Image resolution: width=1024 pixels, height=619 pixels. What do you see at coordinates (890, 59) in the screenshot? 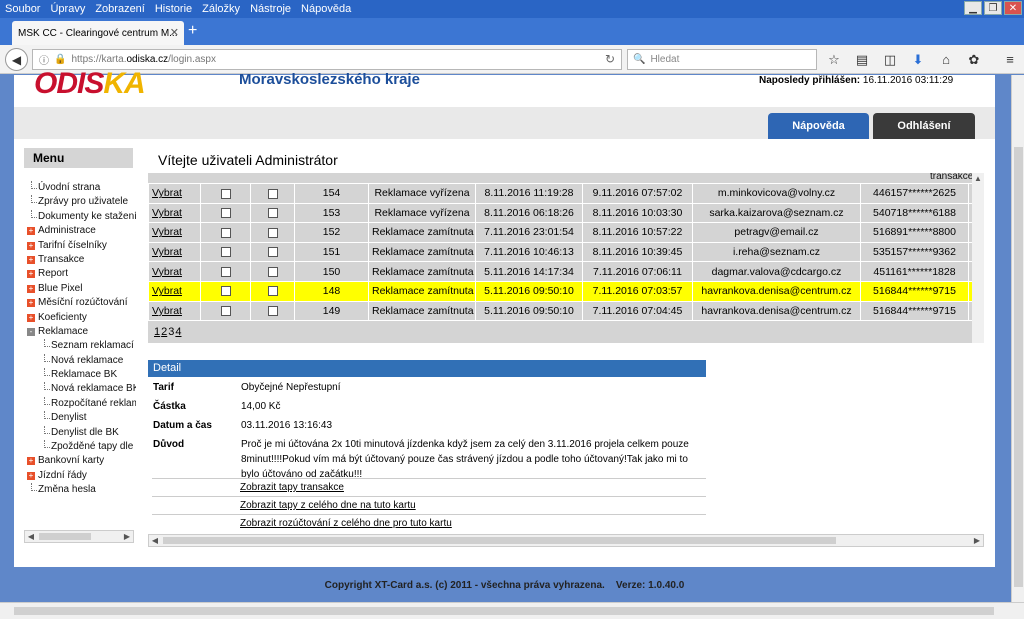
I see `pocket-icon: ◫` at bounding box center [890, 59].